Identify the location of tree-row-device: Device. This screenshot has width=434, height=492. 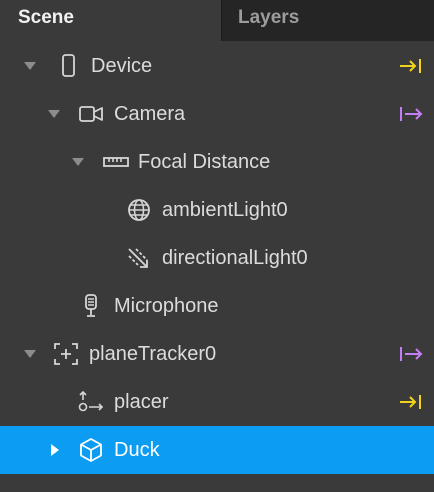
(217, 66).